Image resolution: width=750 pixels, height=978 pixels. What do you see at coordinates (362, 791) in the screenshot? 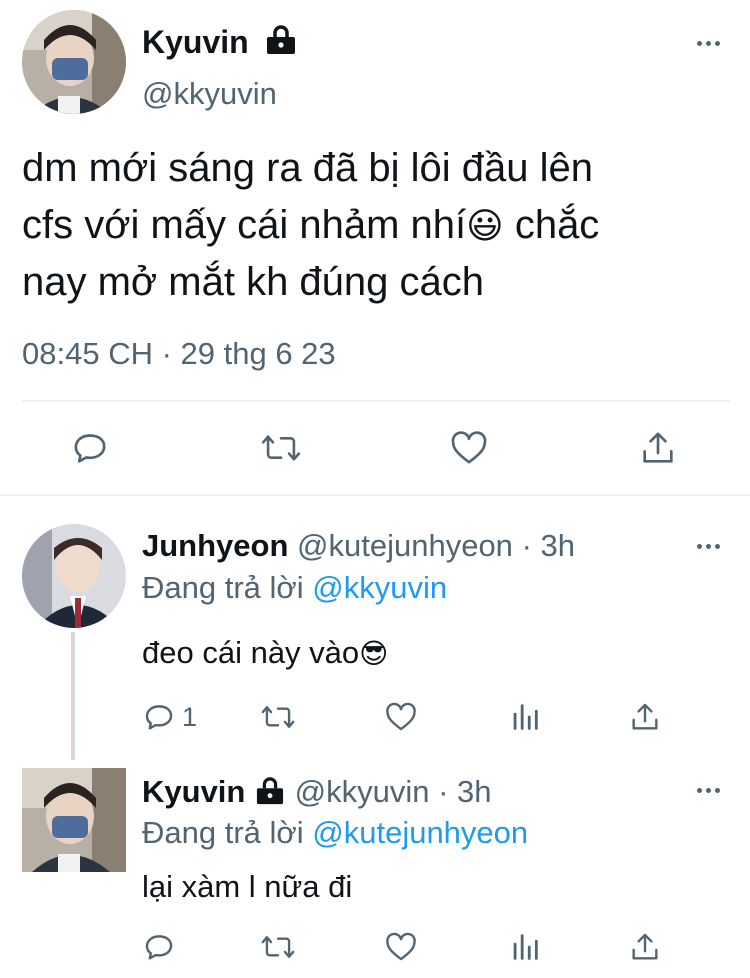
I see `reply2-author-handle: @kkyuvin` at bounding box center [362, 791].